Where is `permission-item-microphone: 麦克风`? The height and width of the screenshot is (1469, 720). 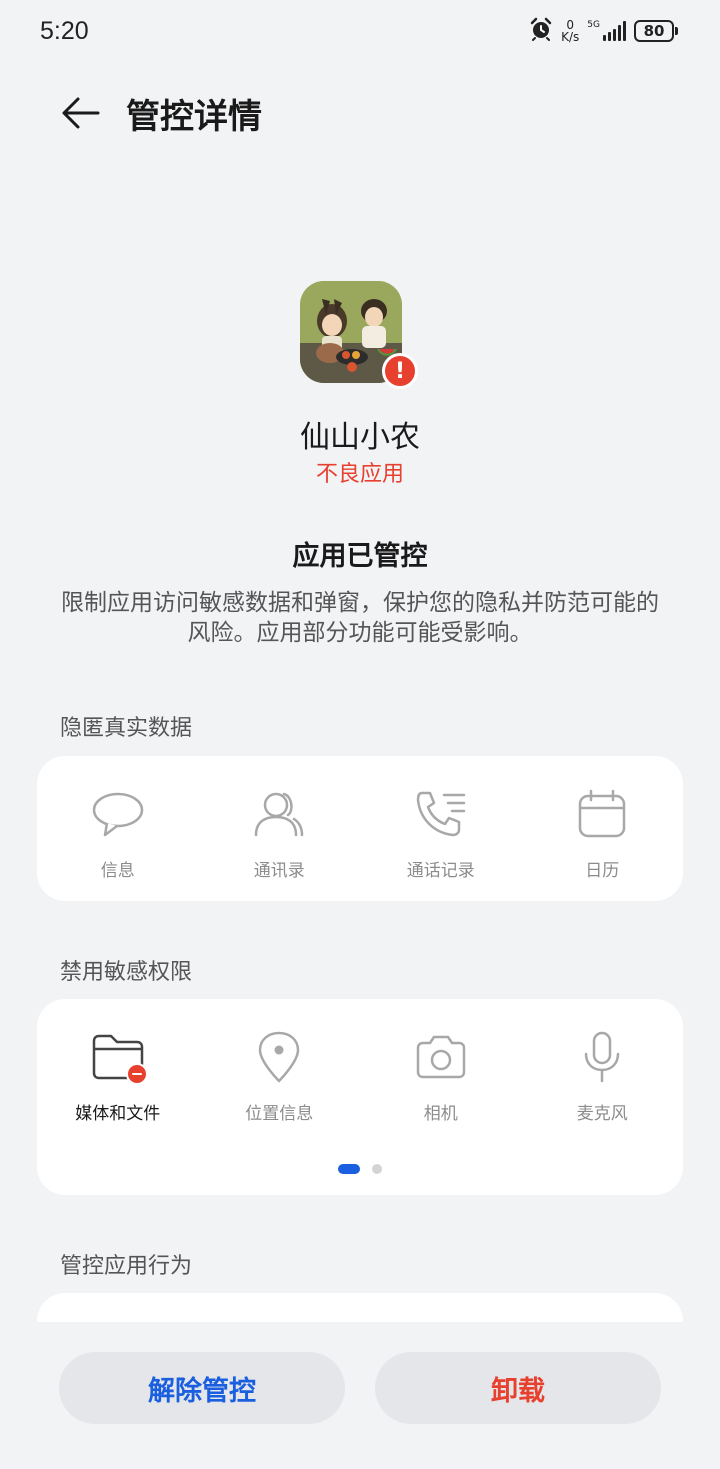
permission-item-microphone: 麦克风 is located at coordinates (603, 1076).